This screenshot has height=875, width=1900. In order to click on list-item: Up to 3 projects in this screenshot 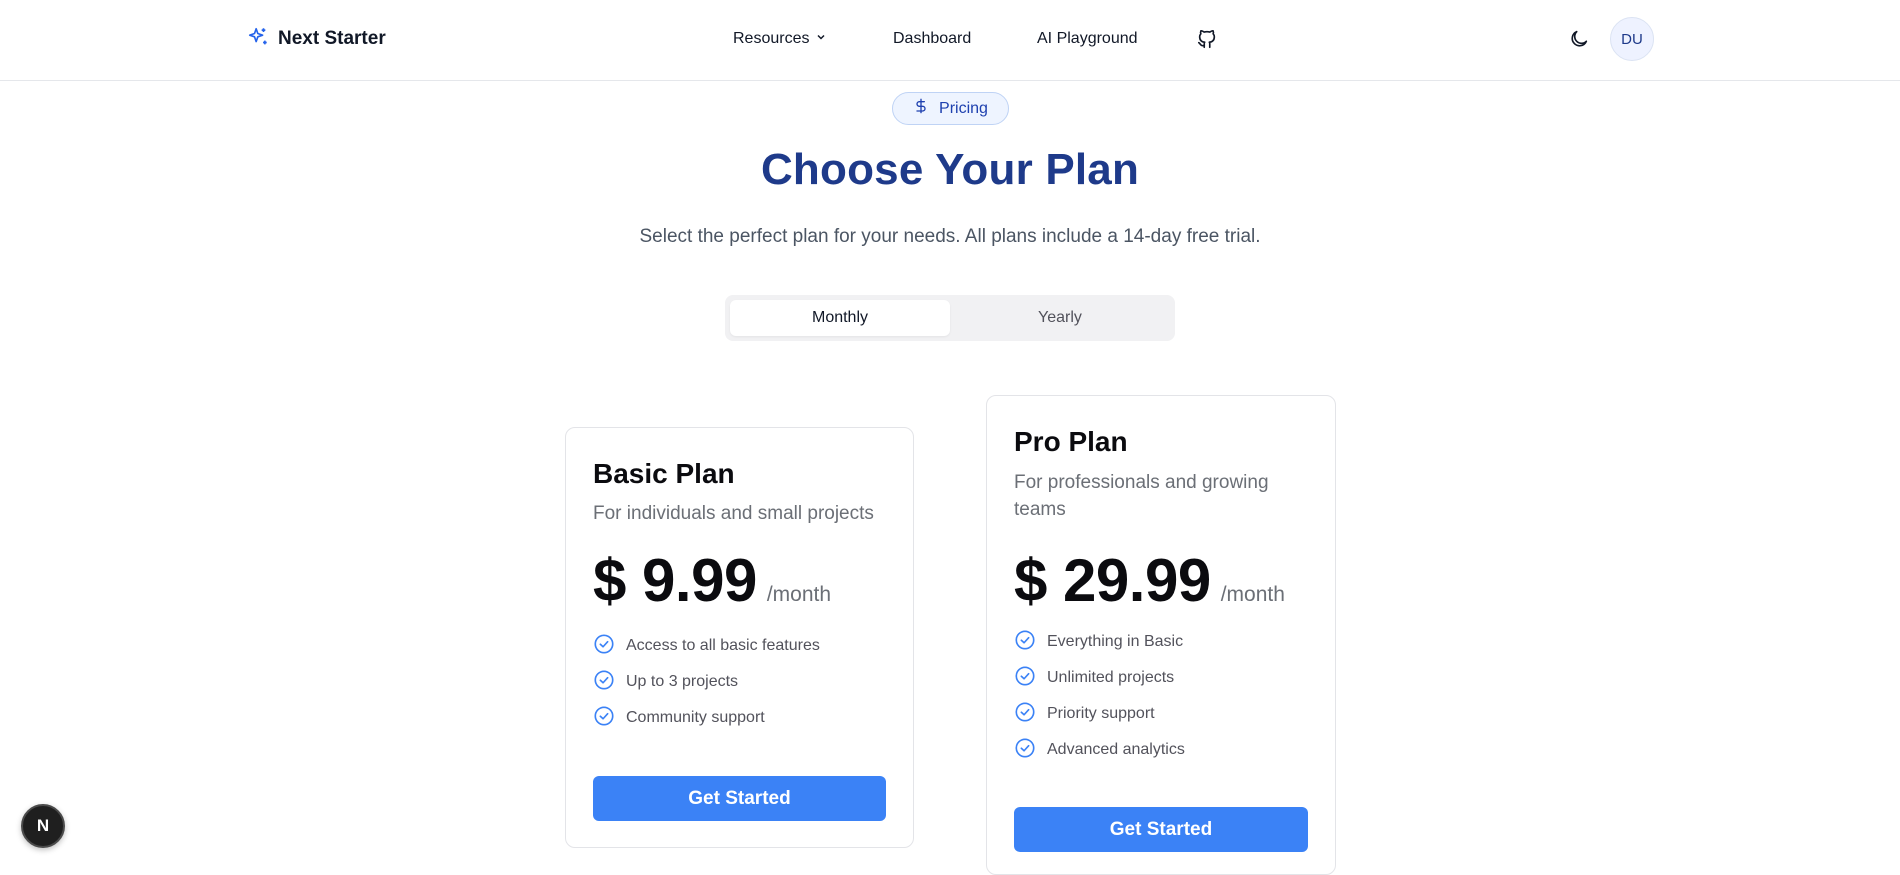, I will do `click(706, 682)`.